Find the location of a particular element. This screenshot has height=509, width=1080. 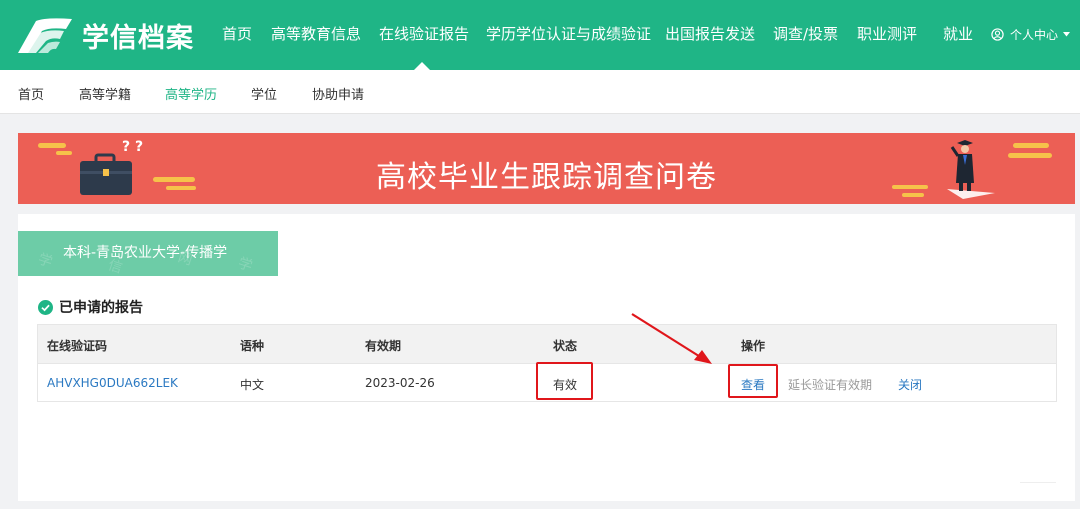

nav-career-assessment: 职业测评 is located at coordinates (887, 34).